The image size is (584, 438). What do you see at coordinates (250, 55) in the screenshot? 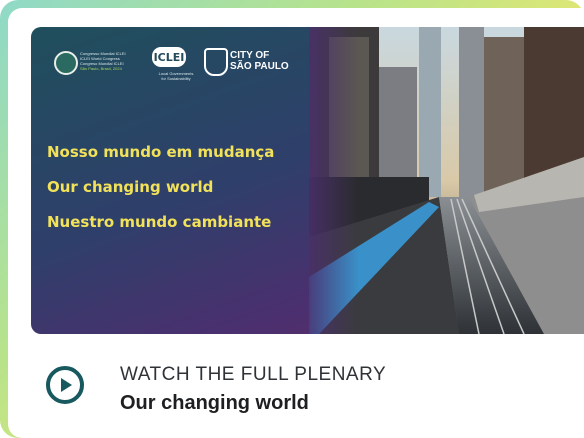
I see `city-line-1: CITY OF` at bounding box center [250, 55].